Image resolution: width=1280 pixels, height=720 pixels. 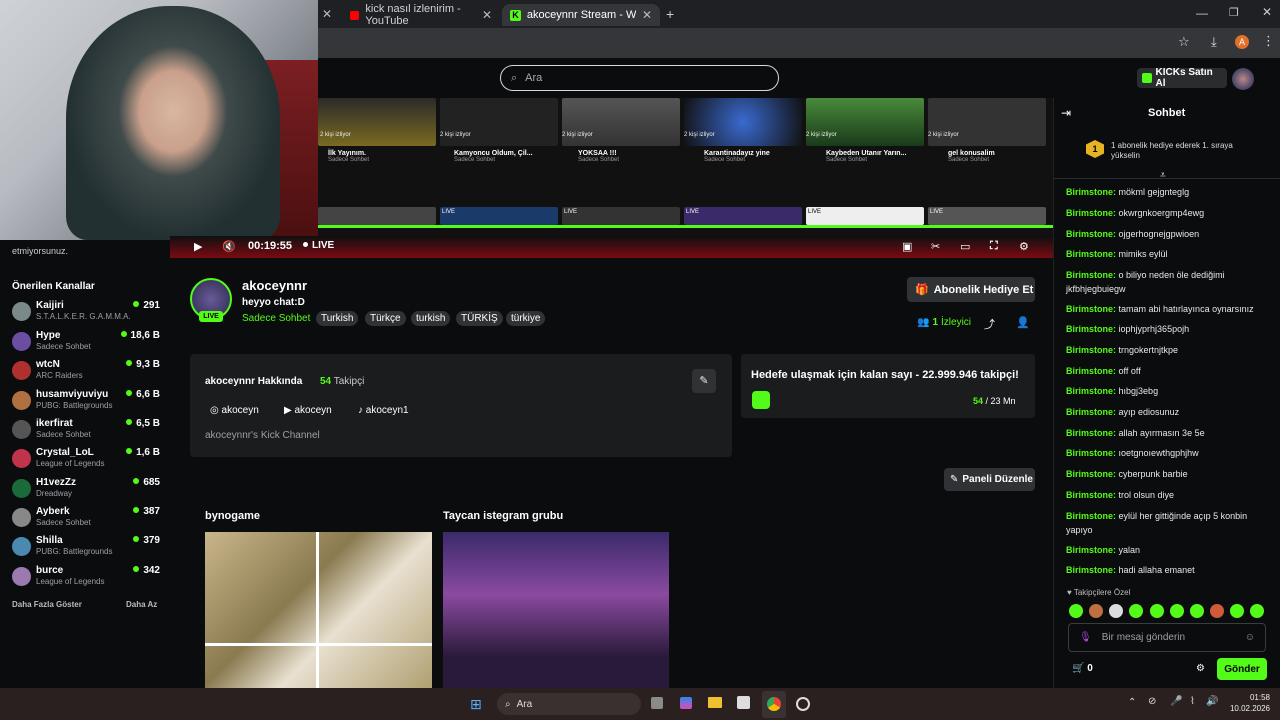 What do you see at coordinates (87, 402) in the screenshot?
I see `sidebar-channel: husamviyuviyu PUBG: Battlegrounds 6,6 B` at bounding box center [87, 402].